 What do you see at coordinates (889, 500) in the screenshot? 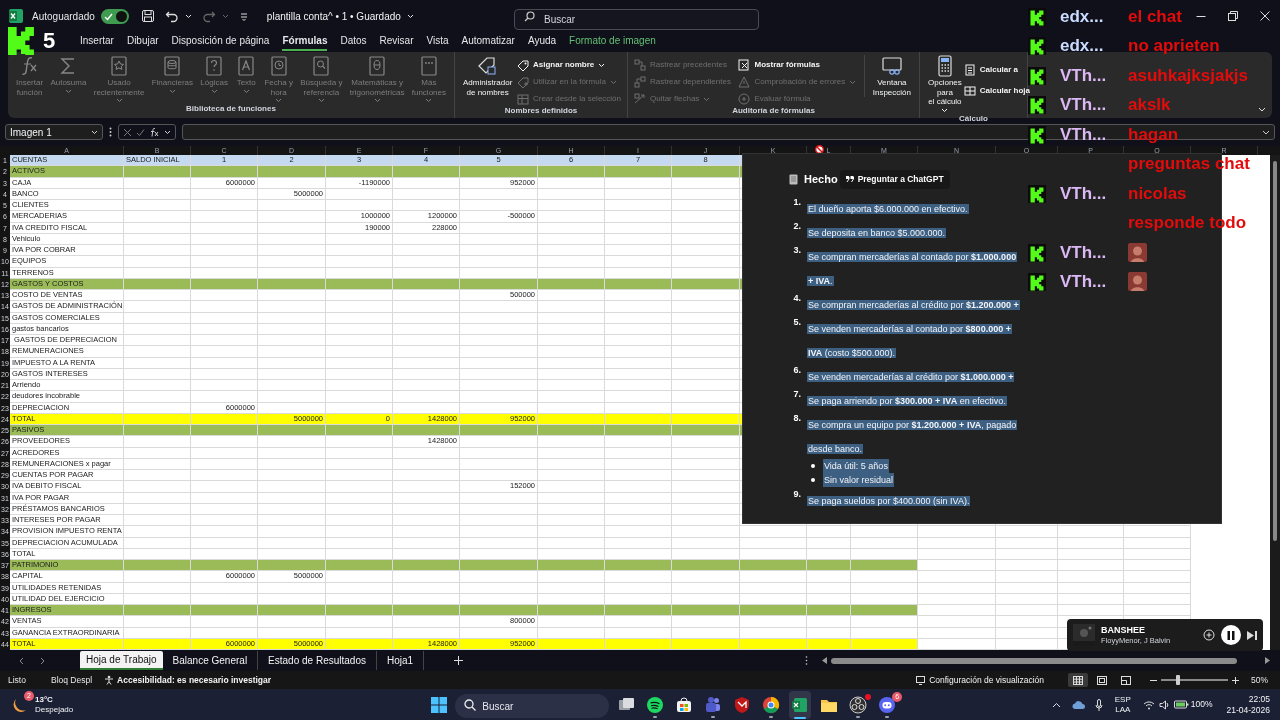
I see `list-item-text: Se paga sueldos por $400.000 (sin IVA).` at bounding box center [889, 500].